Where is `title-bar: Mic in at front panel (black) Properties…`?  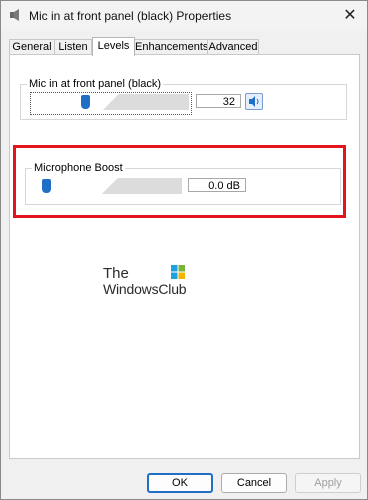
title-bar: Mic in at front panel (black) Properties… is located at coordinates (184, 16).